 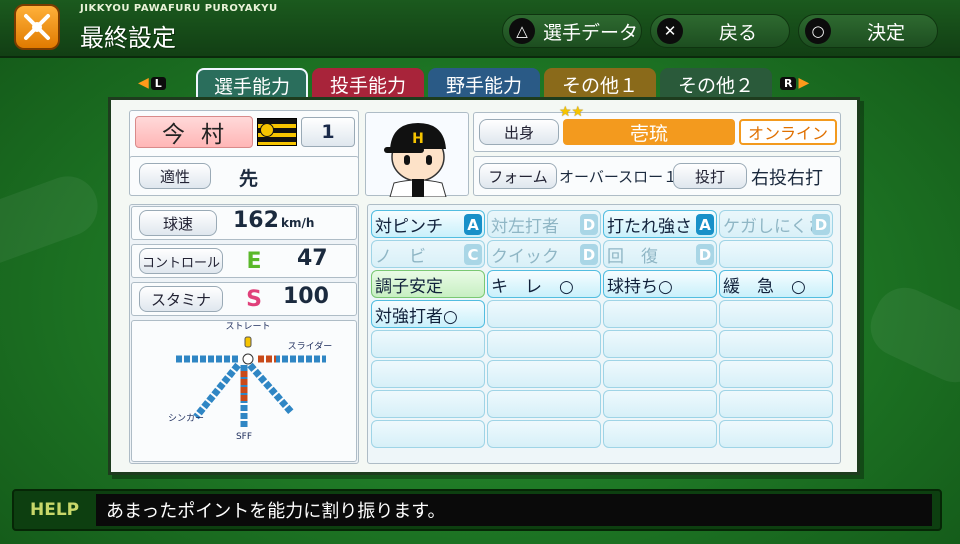 What do you see at coordinates (194, 132) in the screenshot?
I see `player-name: 今村` at bounding box center [194, 132].